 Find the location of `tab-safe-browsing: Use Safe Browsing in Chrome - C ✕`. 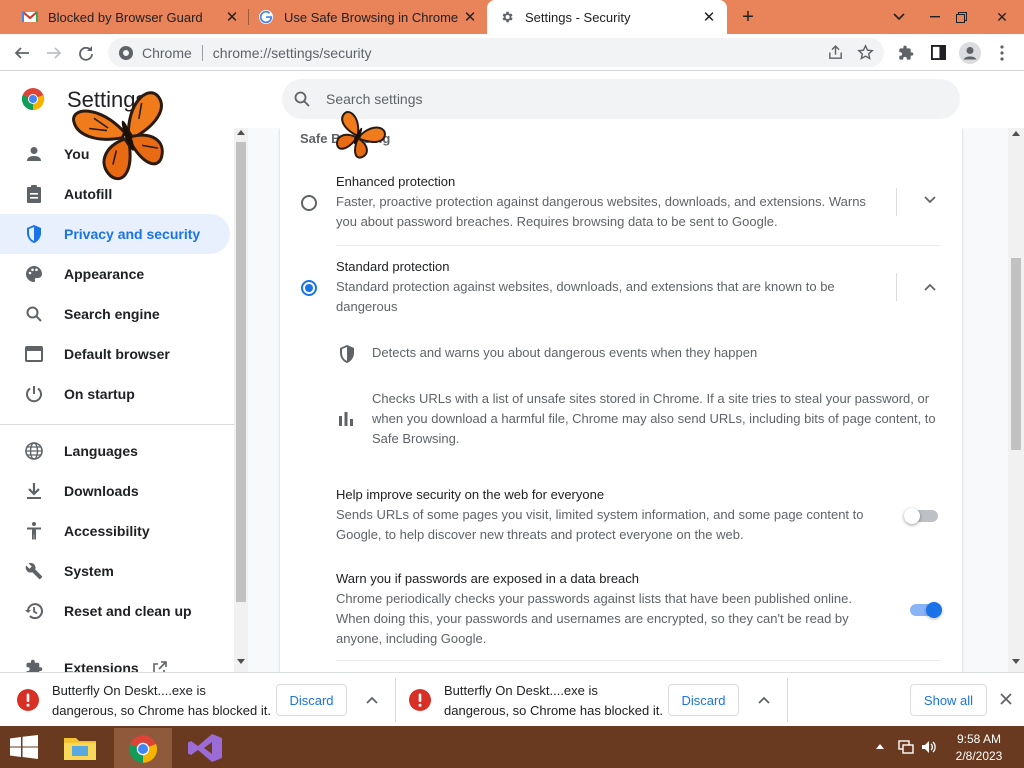

tab-safe-browsing: Use Safe Browsing in Chrome - C ✕ is located at coordinates (367, 17).